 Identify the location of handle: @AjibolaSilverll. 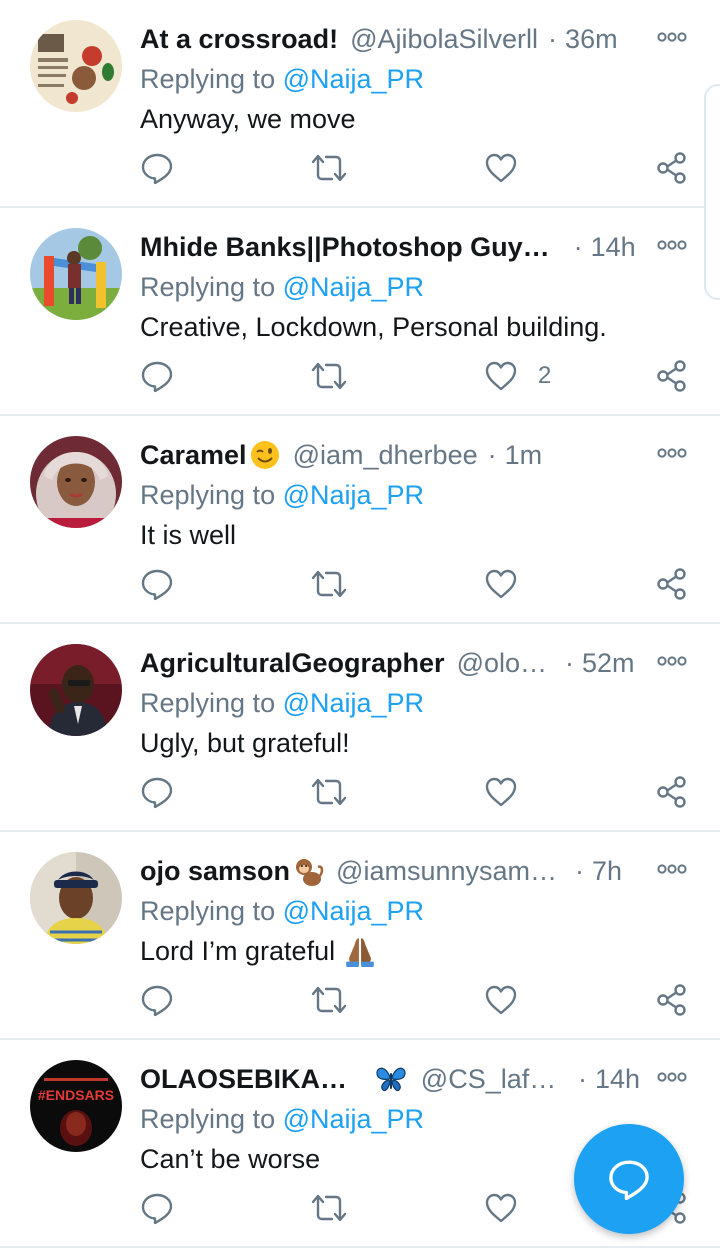
(444, 39).